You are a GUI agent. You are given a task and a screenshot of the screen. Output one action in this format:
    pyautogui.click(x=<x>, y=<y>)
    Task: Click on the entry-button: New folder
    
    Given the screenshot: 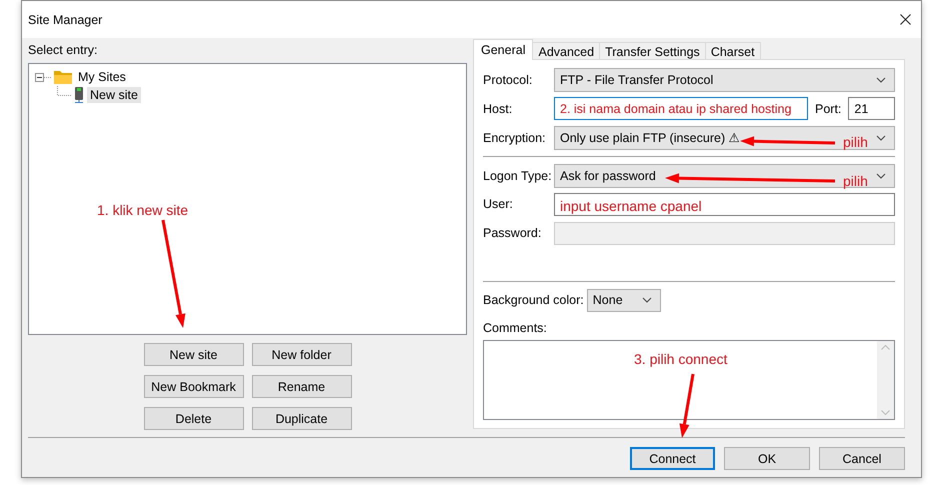 What is the action you would take?
    pyautogui.click(x=302, y=354)
    